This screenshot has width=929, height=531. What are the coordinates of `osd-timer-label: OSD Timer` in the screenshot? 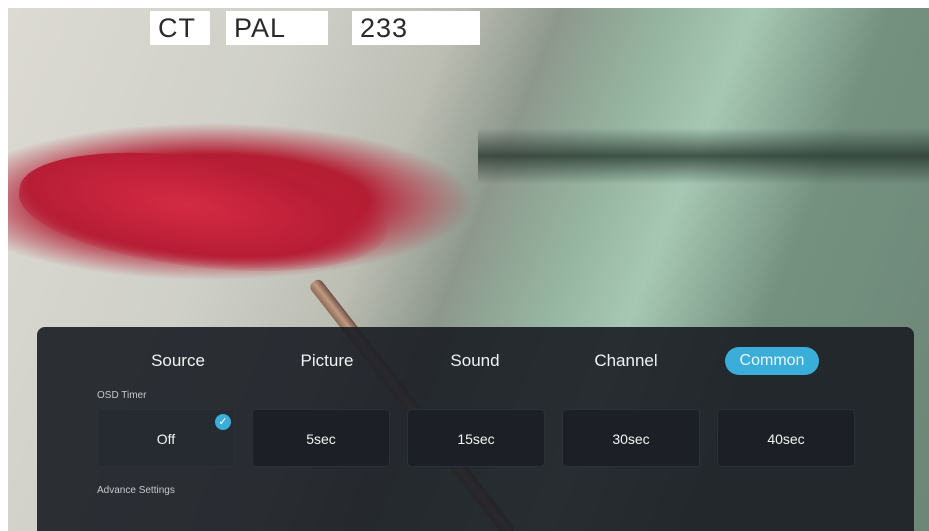 It's located at (122, 395).